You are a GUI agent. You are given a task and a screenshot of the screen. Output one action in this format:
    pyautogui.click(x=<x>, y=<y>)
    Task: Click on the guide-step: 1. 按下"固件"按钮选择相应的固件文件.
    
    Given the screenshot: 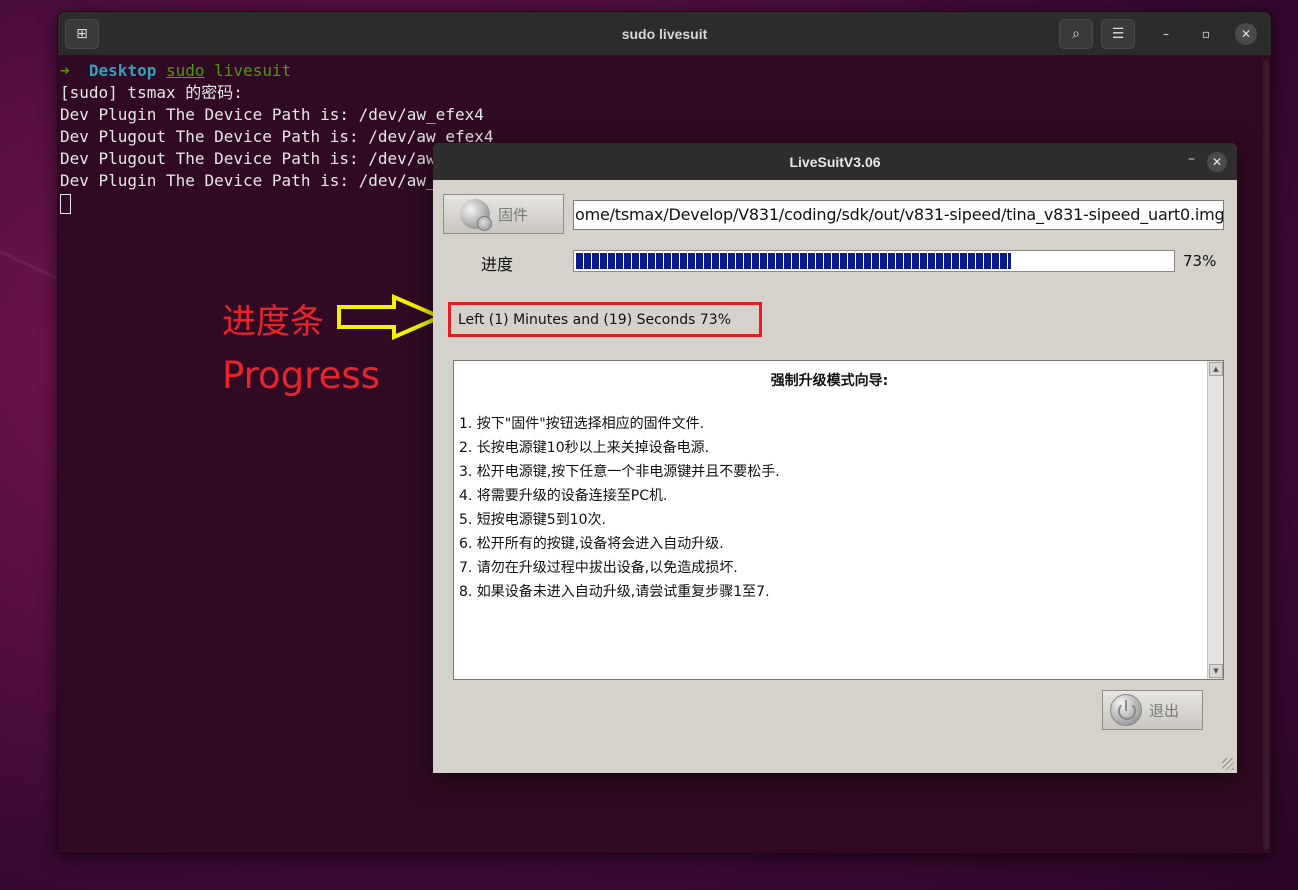 What is the action you would take?
    pyautogui.click(x=582, y=424)
    